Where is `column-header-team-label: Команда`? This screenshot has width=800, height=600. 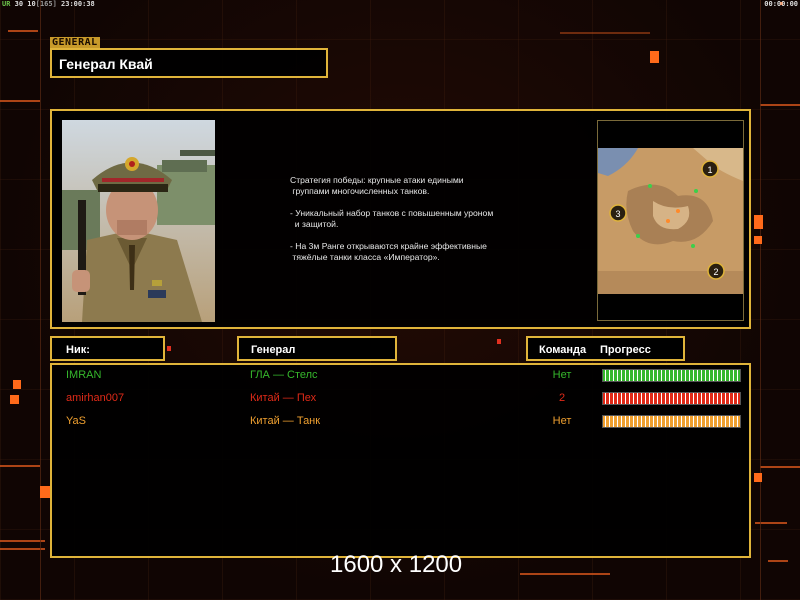 column-header-team-label: Команда is located at coordinates (563, 350).